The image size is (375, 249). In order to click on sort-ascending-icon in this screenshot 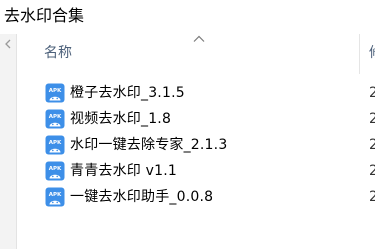, I will do `click(199, 38)`.